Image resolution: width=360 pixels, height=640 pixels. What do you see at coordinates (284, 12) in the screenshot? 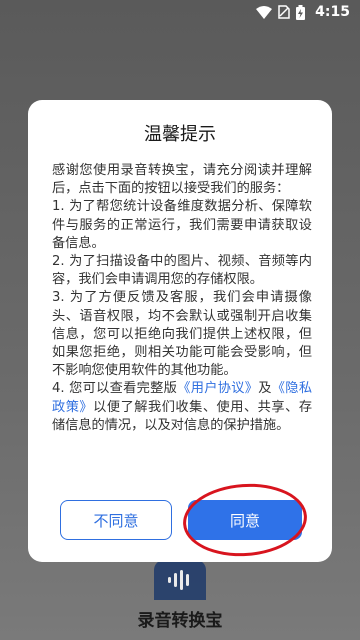
I see `no-sim-icon` at bounding box center [284, 12].